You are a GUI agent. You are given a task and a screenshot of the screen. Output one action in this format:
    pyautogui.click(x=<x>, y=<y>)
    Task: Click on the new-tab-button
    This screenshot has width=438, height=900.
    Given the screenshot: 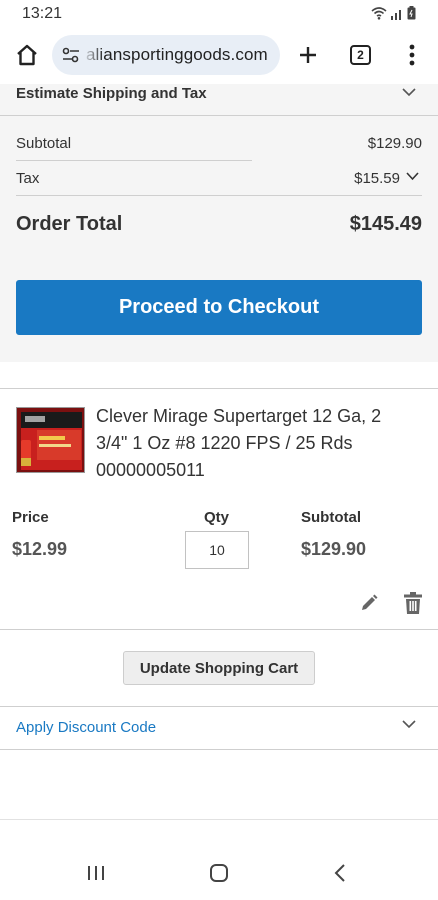 What is the action you would take?
    pyautogui.click(x=308, y=55)
    